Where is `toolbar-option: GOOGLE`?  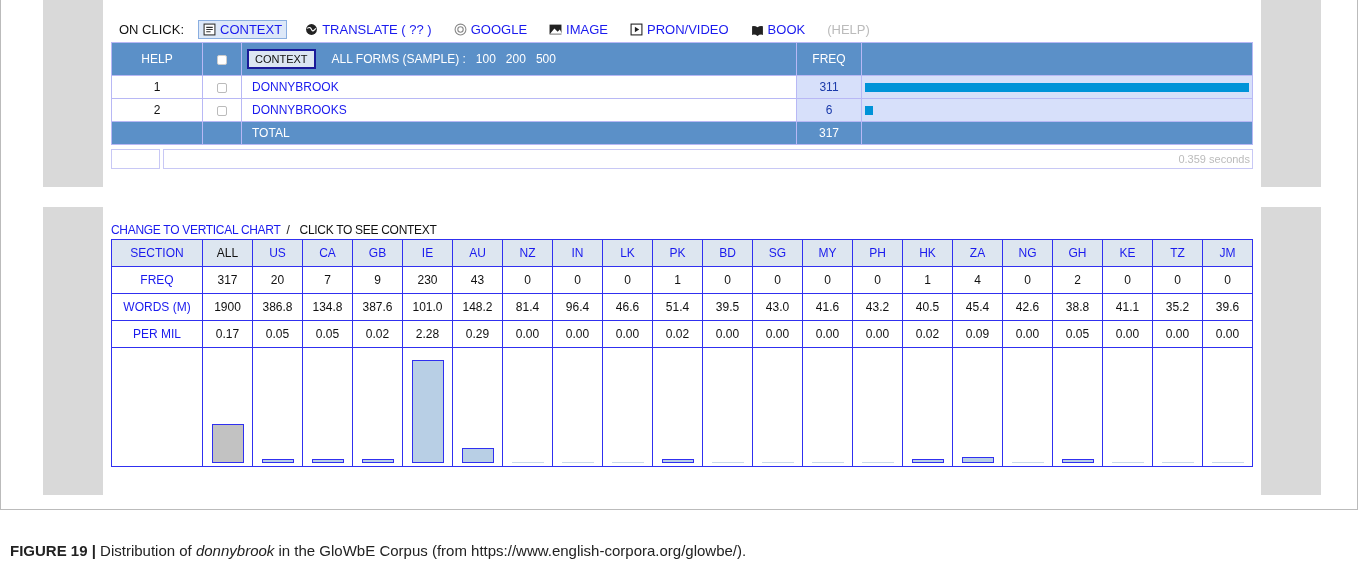
toolbar-option: GOOGLE is located at coordinates (490, 29).